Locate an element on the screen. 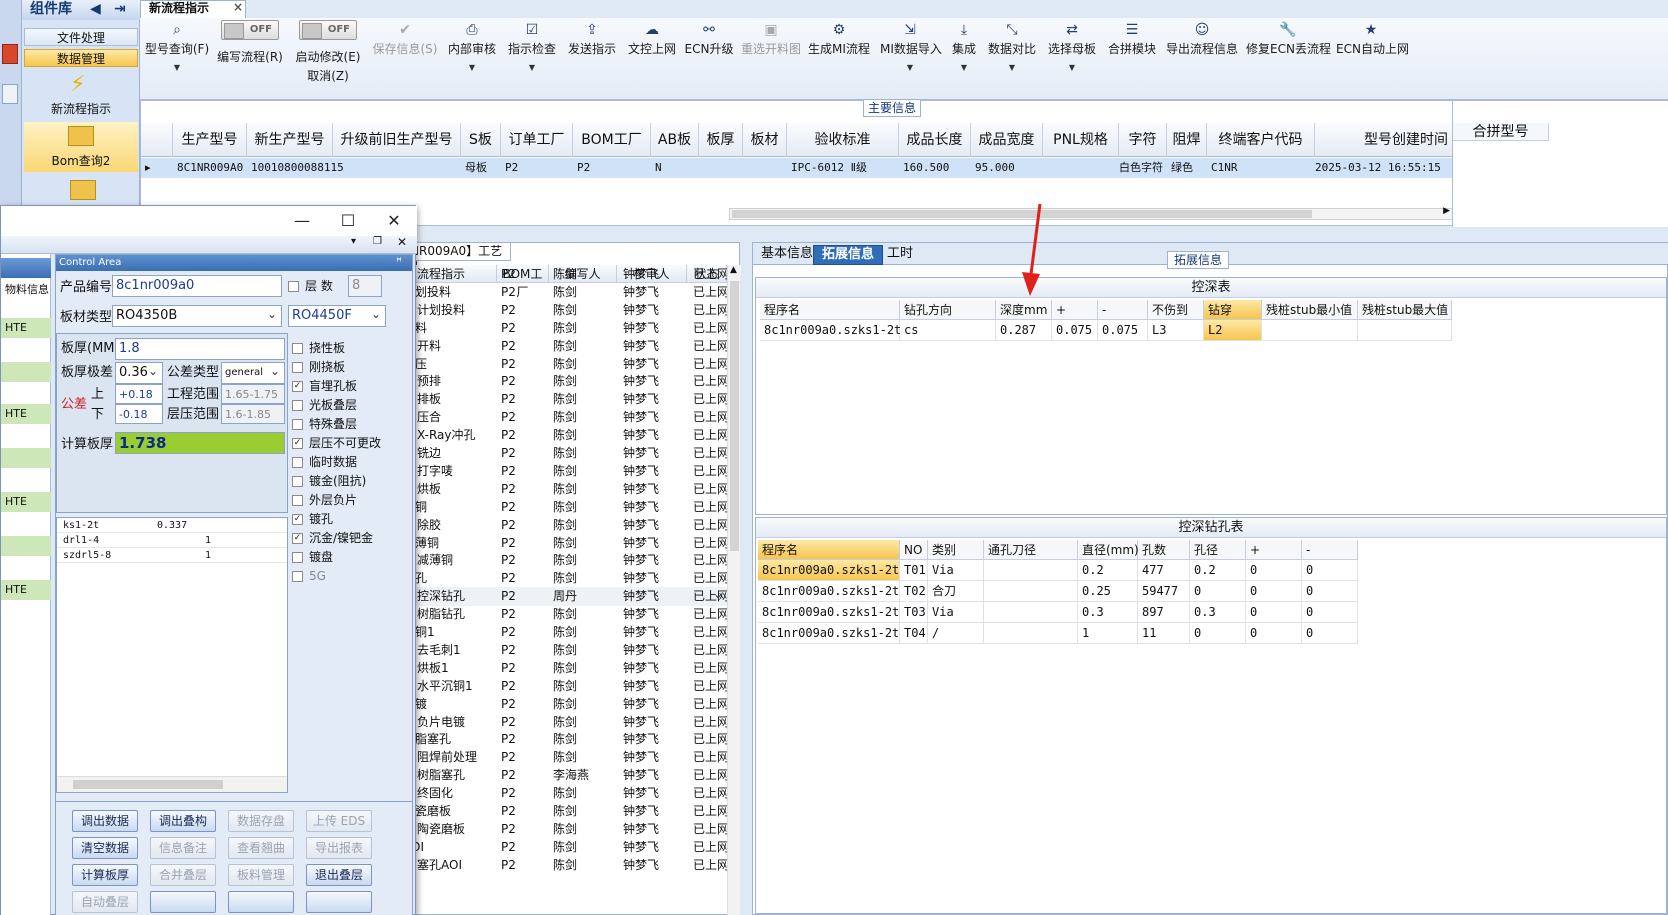 This screenshot has height=915, width=1668. list-item: 电镀P2陈剑钟梦飞已上网 is located at coordinates (559, 704).